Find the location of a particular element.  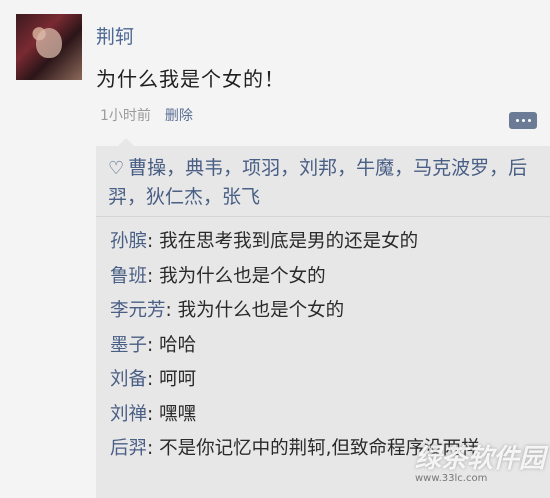

comment-author: 刘禅 is located at coordinates (128, 414).